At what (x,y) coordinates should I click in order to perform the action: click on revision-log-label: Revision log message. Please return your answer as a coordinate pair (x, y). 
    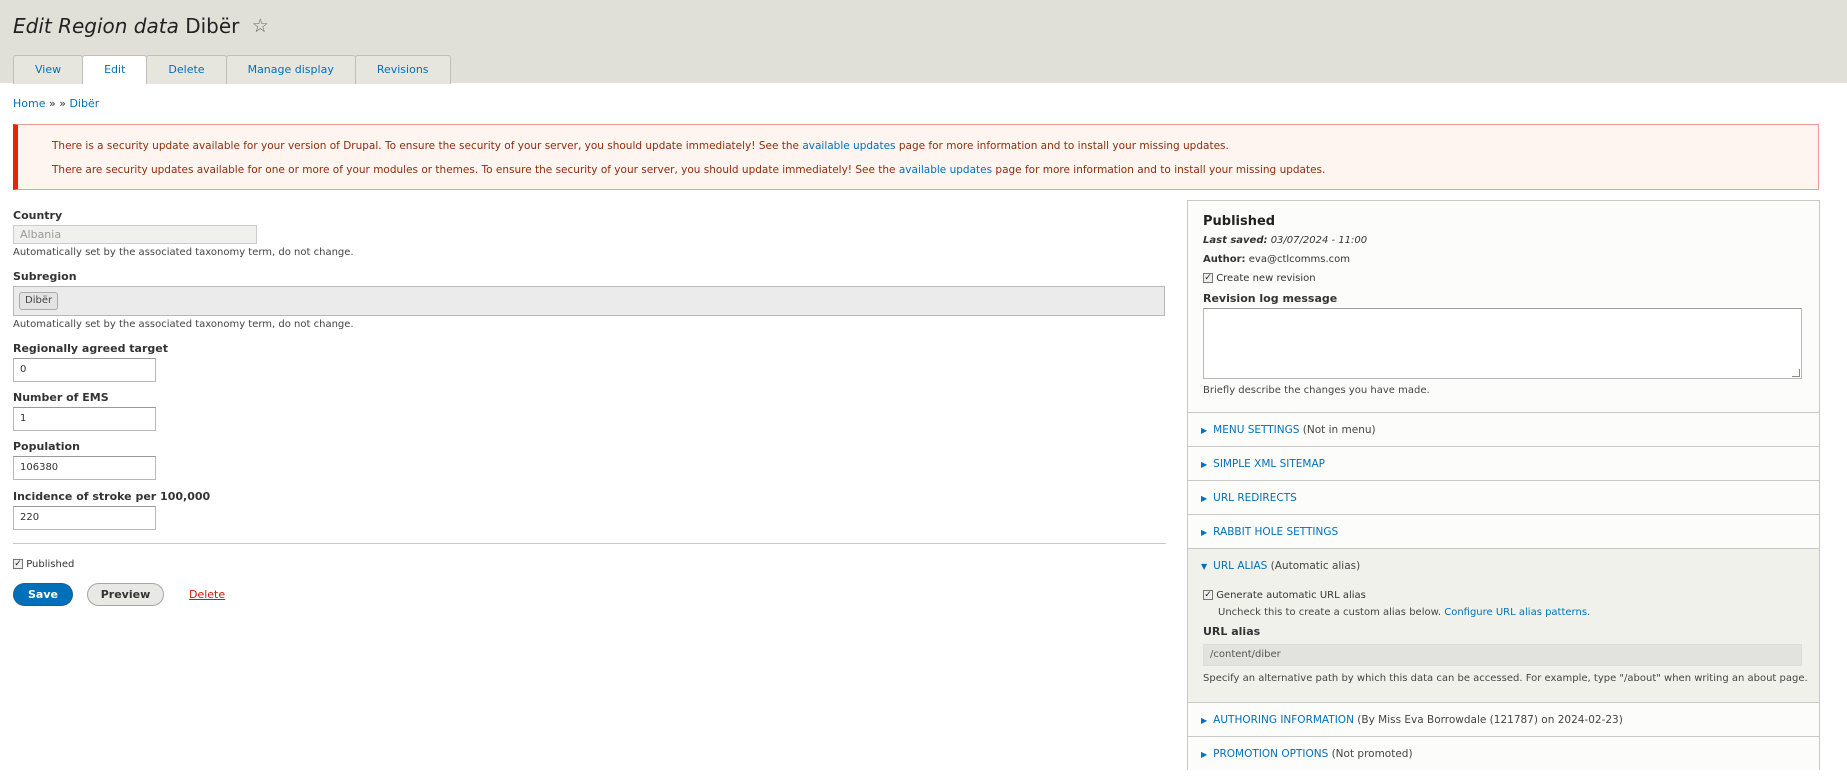
    Looking at the image, I should click on (1270, 298).